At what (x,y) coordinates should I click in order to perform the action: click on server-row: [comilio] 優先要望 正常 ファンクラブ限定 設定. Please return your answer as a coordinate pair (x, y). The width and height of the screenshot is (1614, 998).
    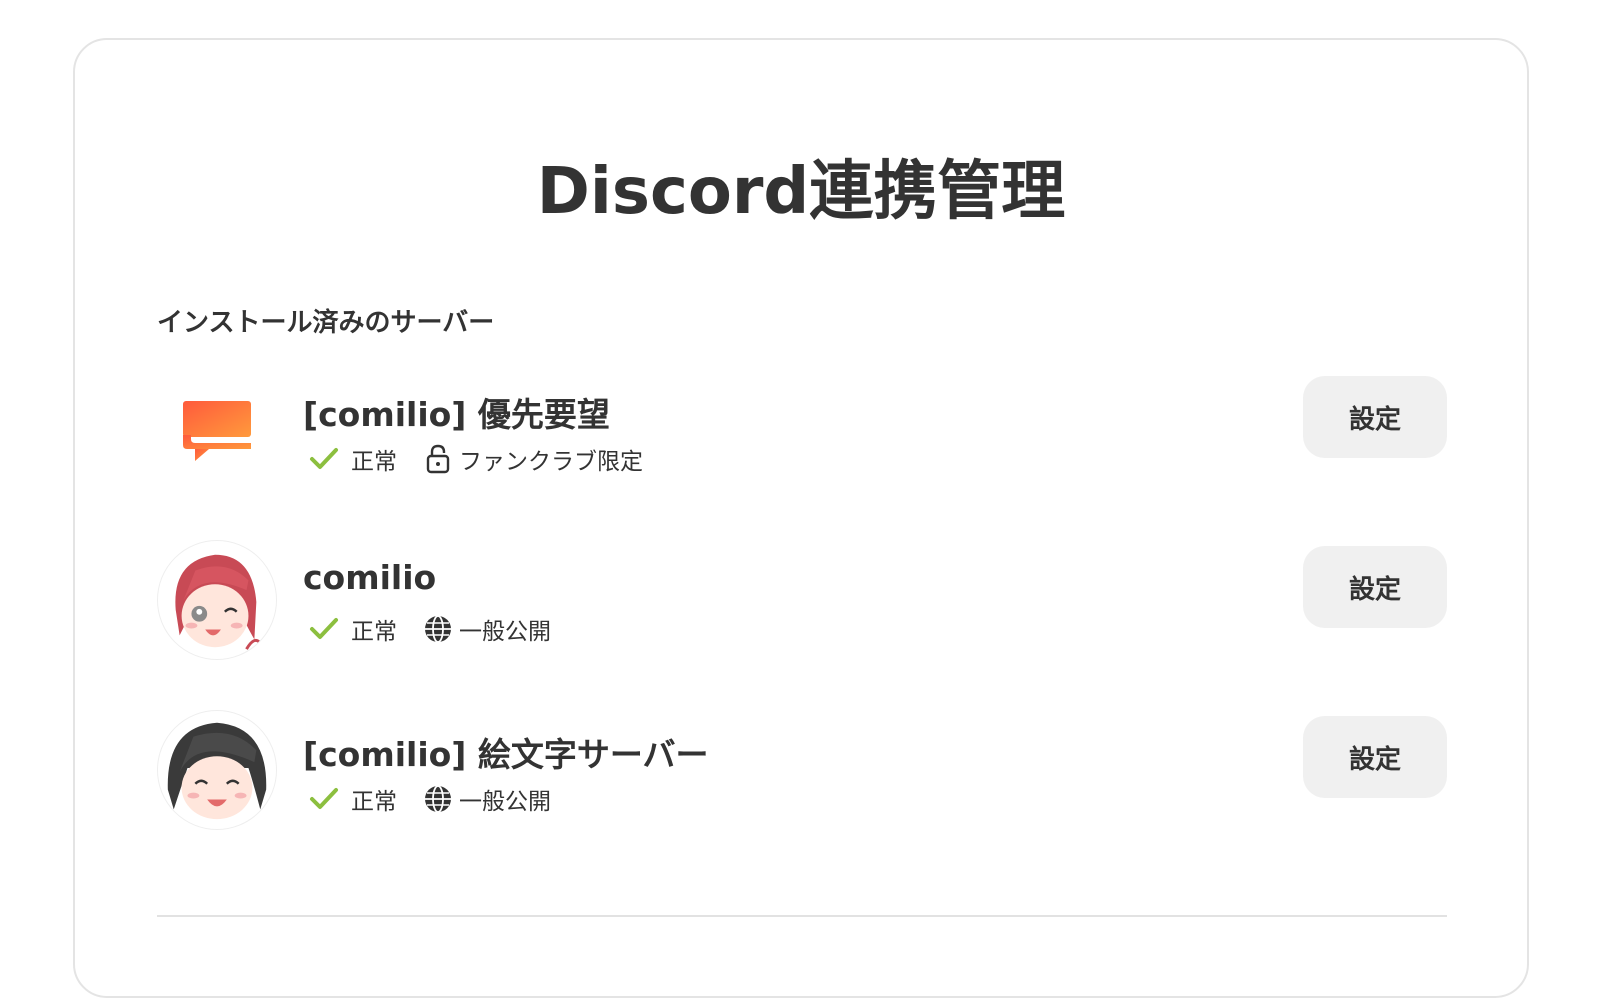
    Looking at the image, I should click on (802, 432).